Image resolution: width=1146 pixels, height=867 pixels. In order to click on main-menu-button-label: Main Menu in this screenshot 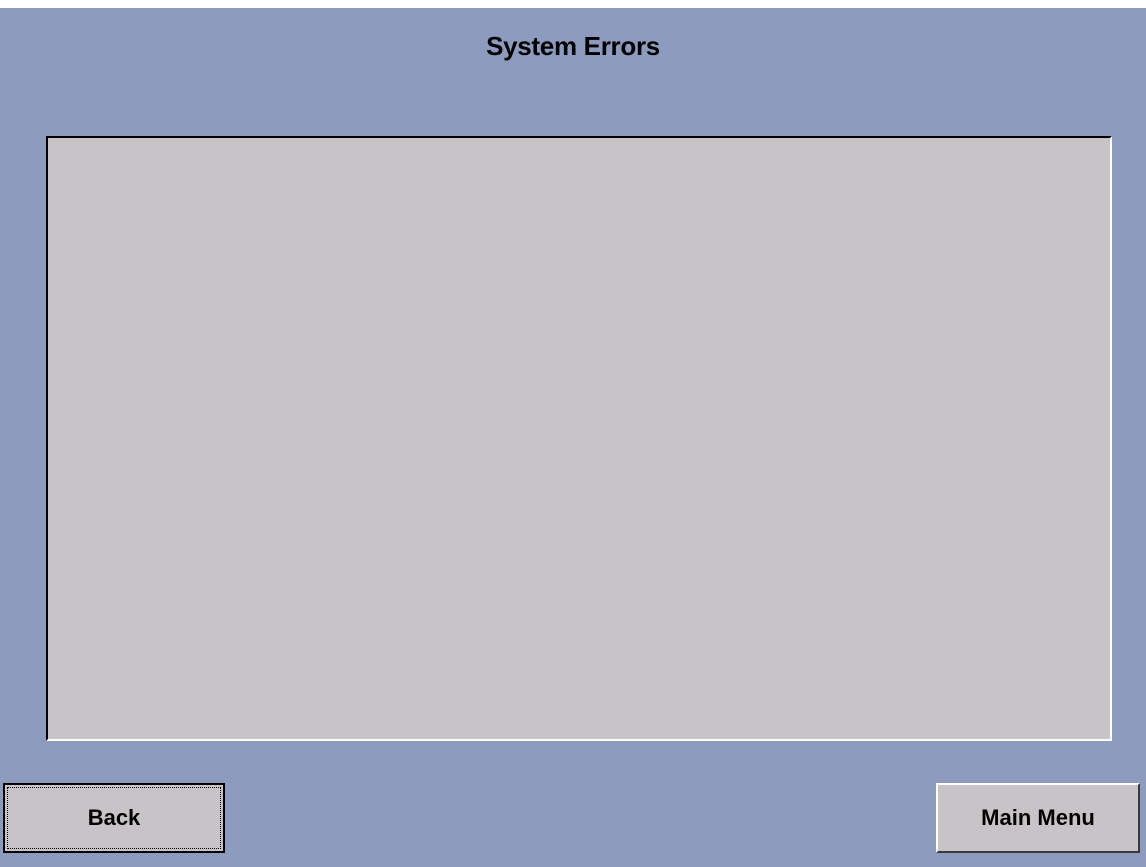, I will do `click(1038, 817)`.